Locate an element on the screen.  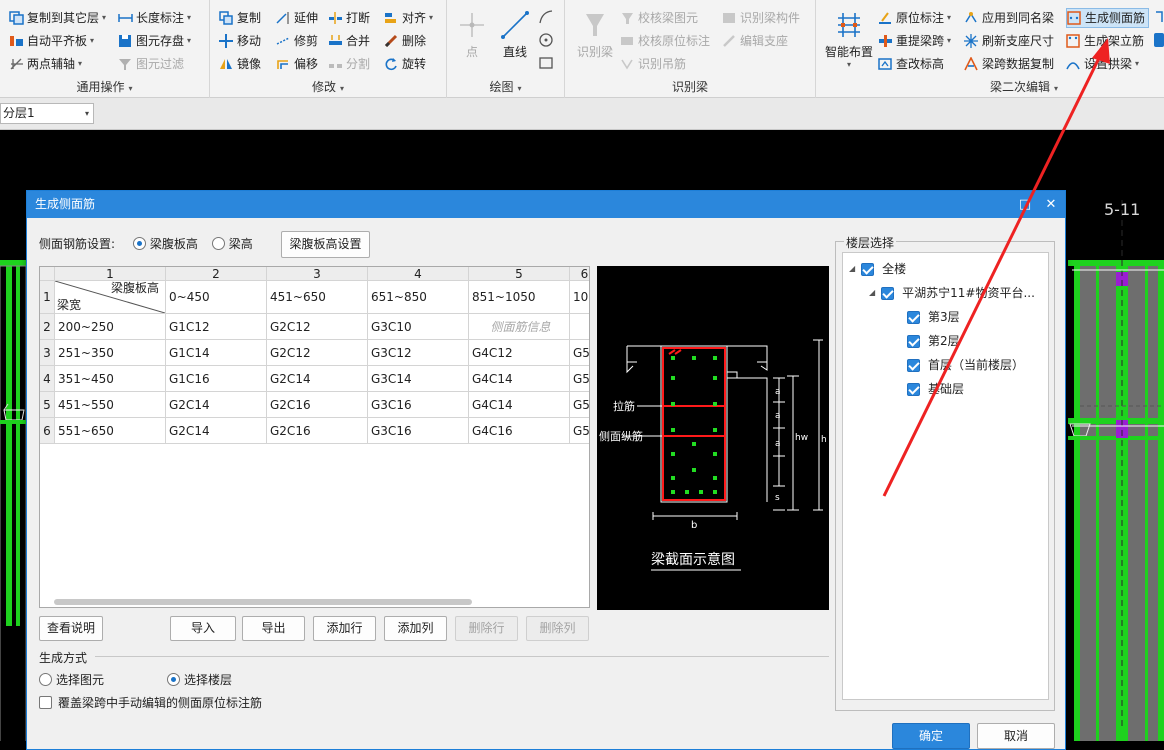
table-cell is located at coordinates (579, 327).